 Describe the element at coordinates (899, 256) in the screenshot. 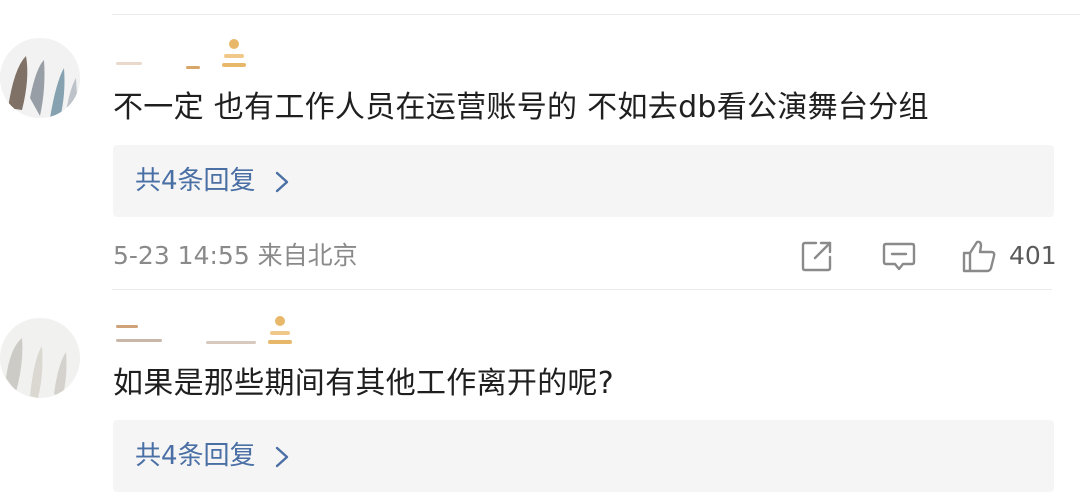

I see `comment-bubble-icon` at that location.